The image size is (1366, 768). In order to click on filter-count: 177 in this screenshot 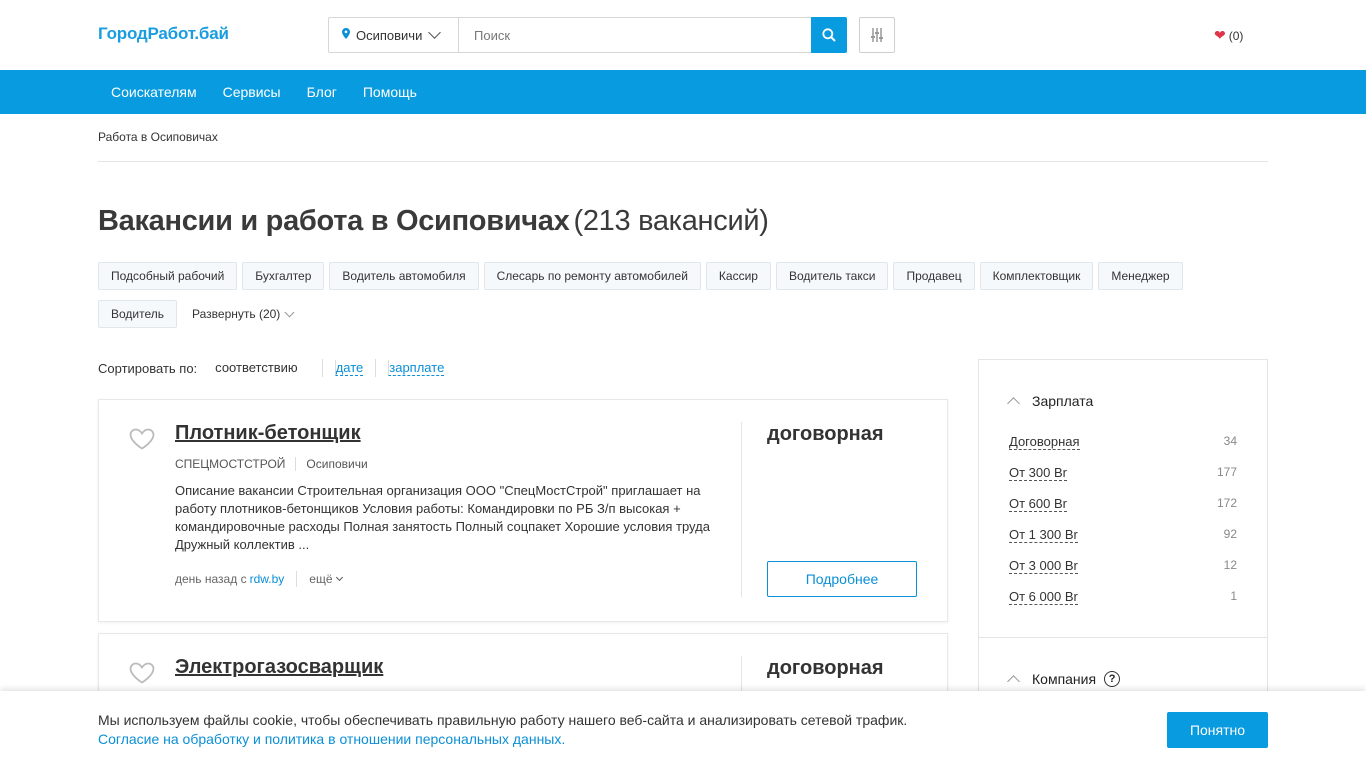, I will do `click(1226, 472)`.